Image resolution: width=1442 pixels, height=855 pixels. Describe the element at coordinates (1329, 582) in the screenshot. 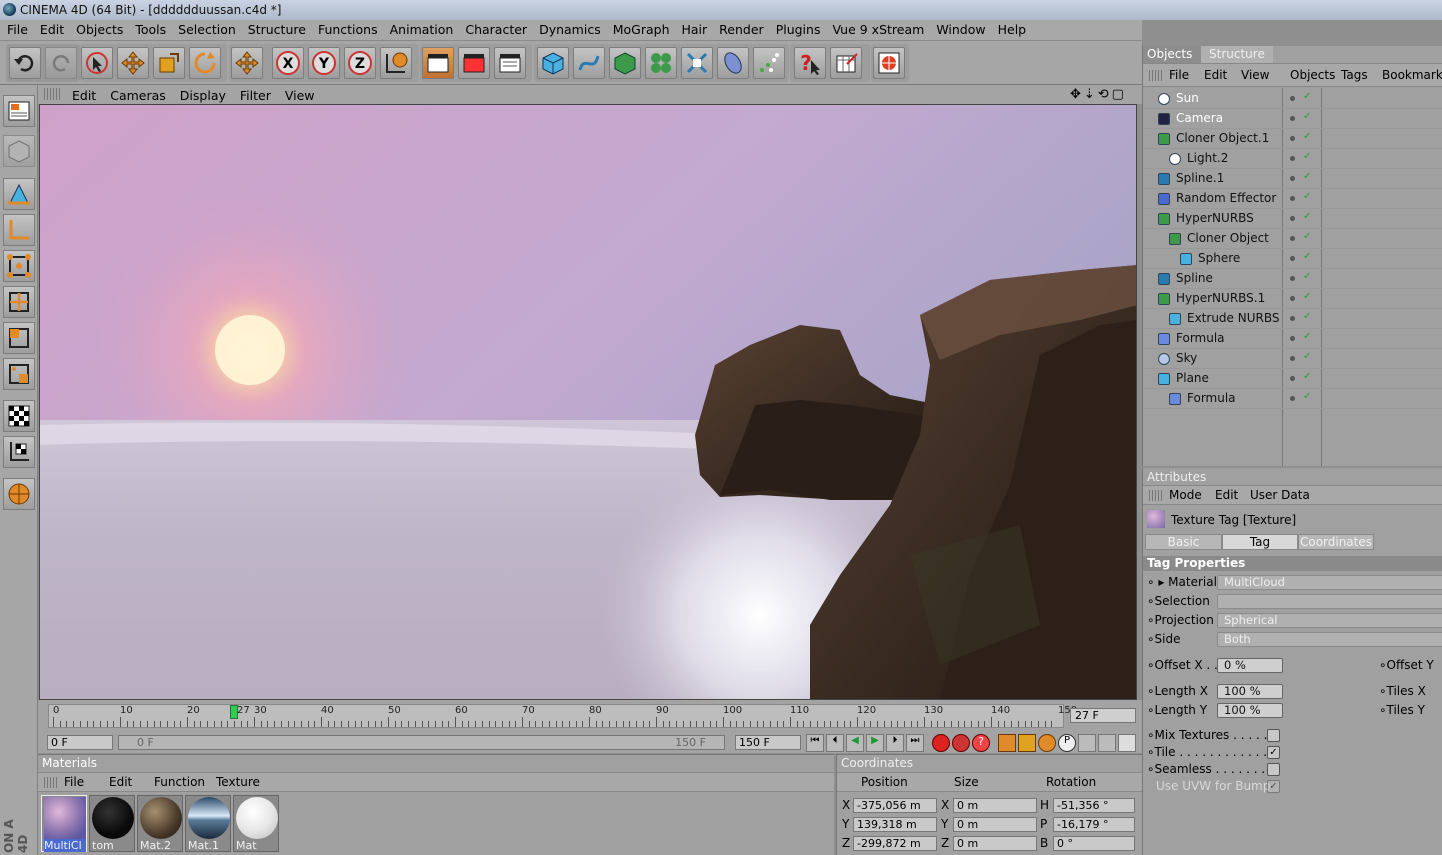

I see `material-field: MultiCloud` at that location.